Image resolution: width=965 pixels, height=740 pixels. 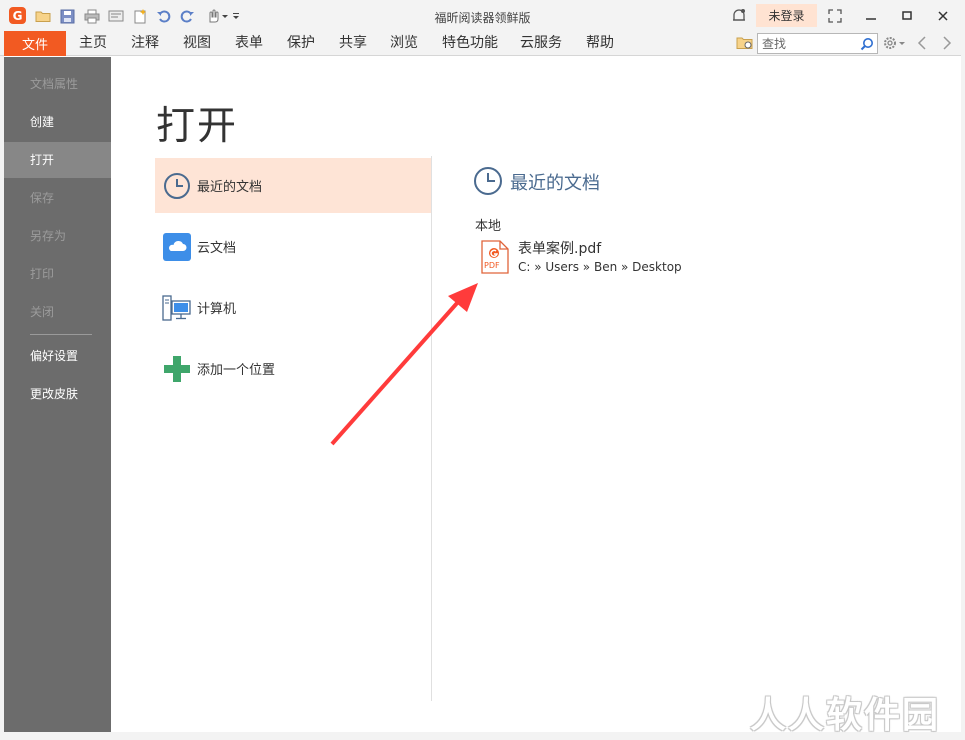 I want to click on menu-cloud-services: 云服务, so click(x=541, y=43).